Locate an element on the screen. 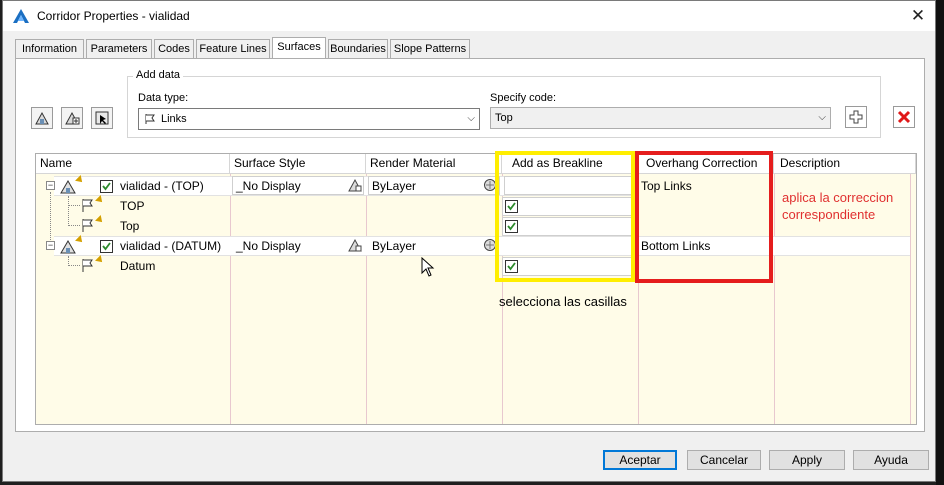  window-title: Corridor Properties - vialidad is located at coordinates (113, 16).